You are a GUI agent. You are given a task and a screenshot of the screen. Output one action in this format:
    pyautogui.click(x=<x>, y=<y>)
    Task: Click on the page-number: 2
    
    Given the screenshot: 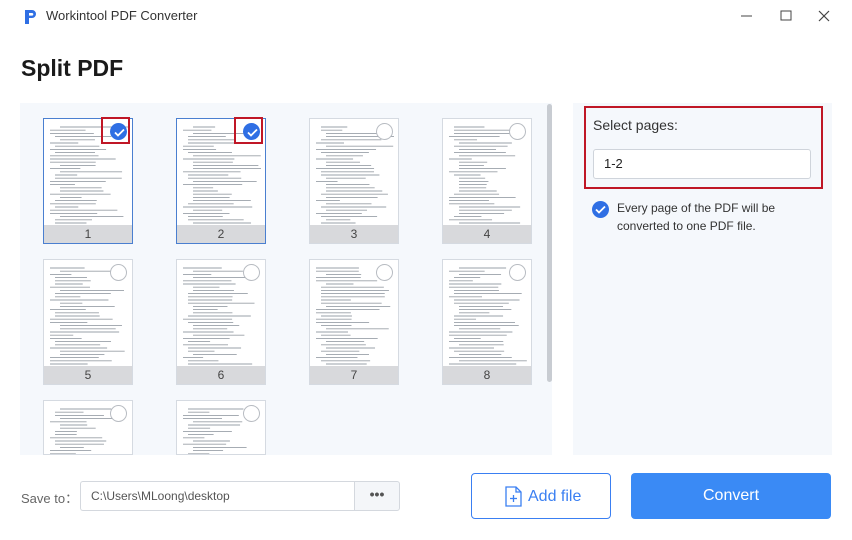 What is the action you would take?
    pyautogui.click(x=221, y=234)
    